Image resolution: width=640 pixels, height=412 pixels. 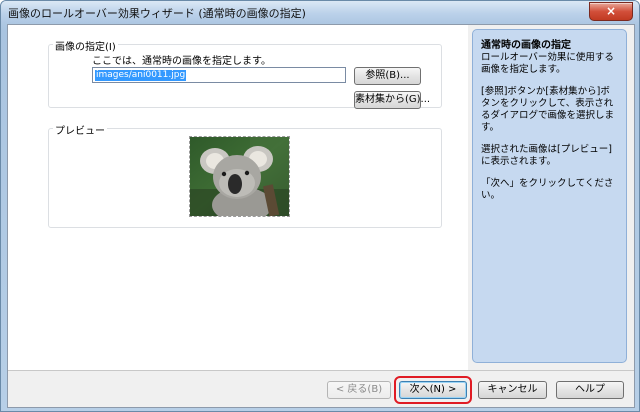 I want to click on help-button: ヘルプ, so click(x=590, y=390).